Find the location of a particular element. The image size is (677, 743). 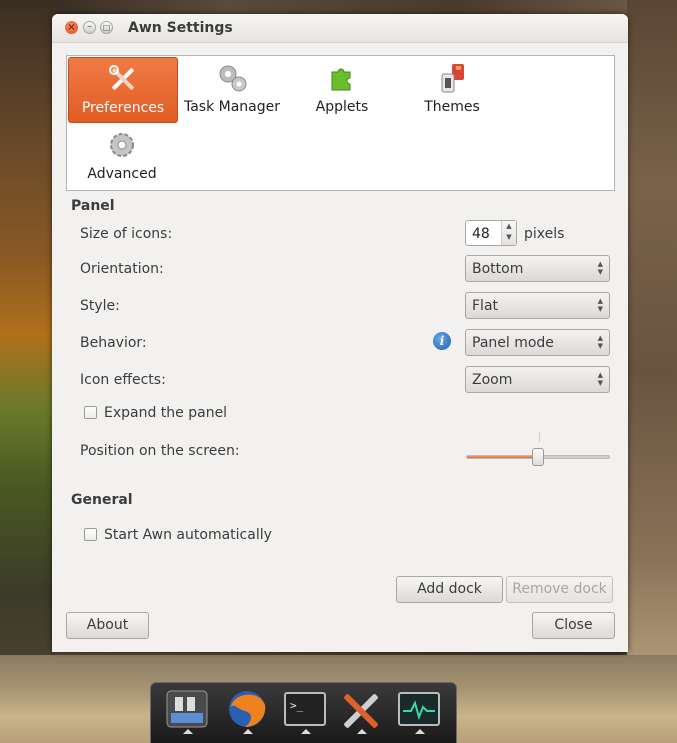

expand-panel-checkbox is located at coordinates (90, 412).